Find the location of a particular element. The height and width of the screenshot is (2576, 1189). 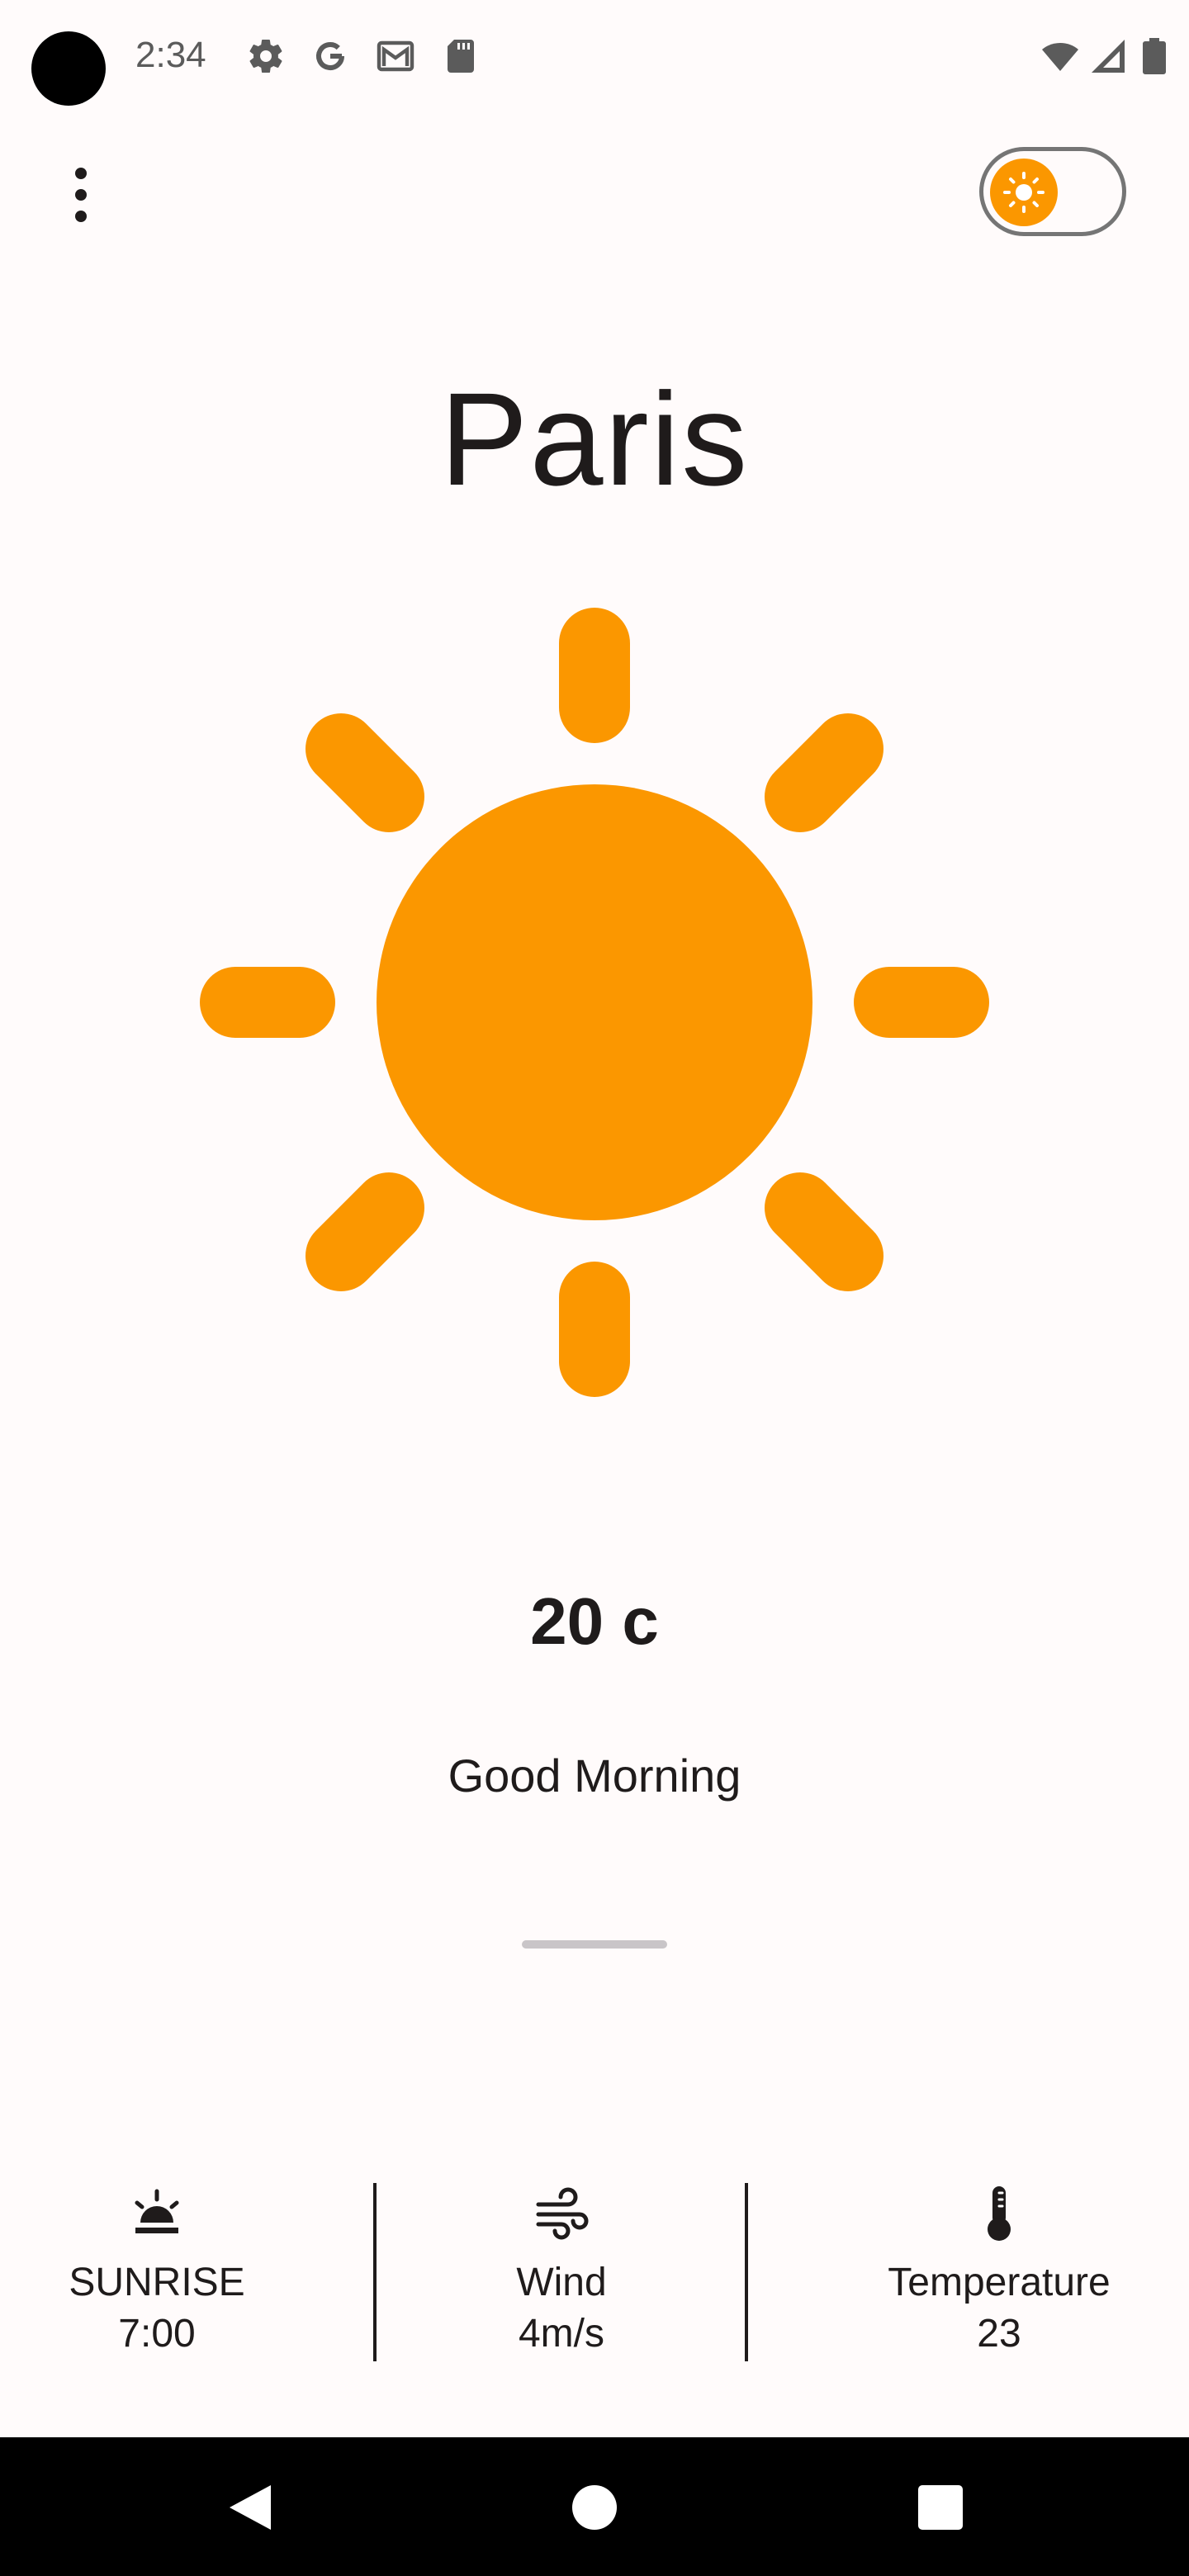

sun-icon is located at coordinates (1024, 192).